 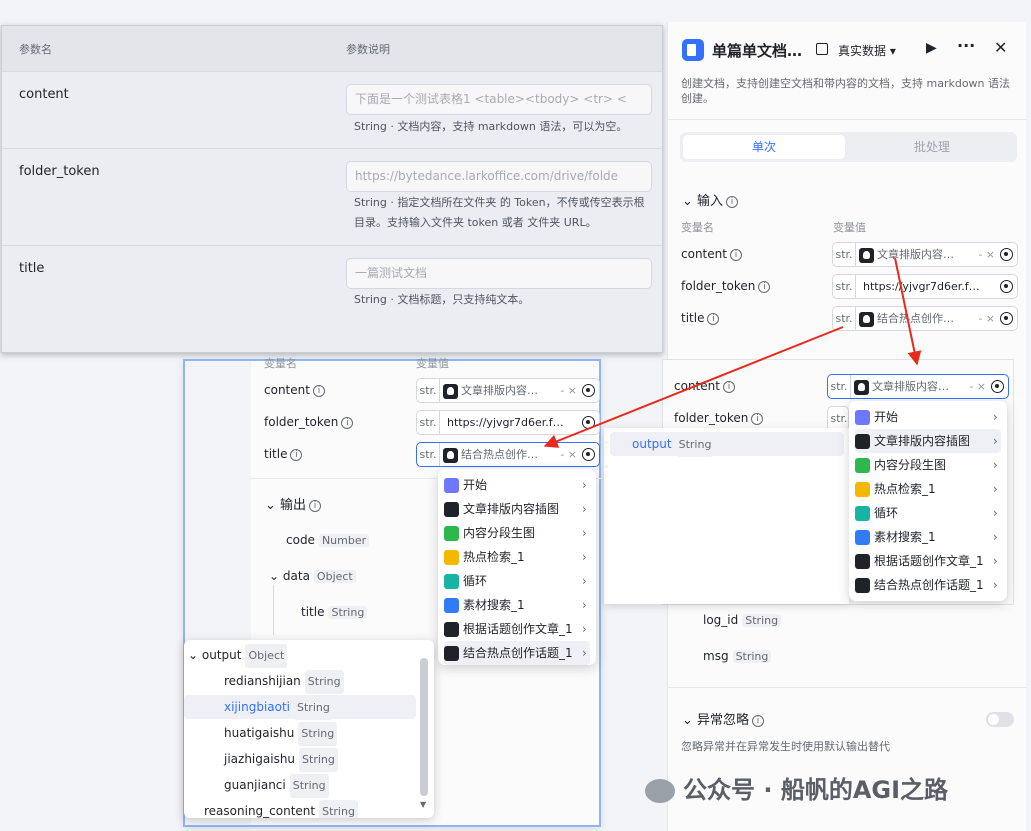 I want to click on arrow-to-title, so click(x=693, y=387).